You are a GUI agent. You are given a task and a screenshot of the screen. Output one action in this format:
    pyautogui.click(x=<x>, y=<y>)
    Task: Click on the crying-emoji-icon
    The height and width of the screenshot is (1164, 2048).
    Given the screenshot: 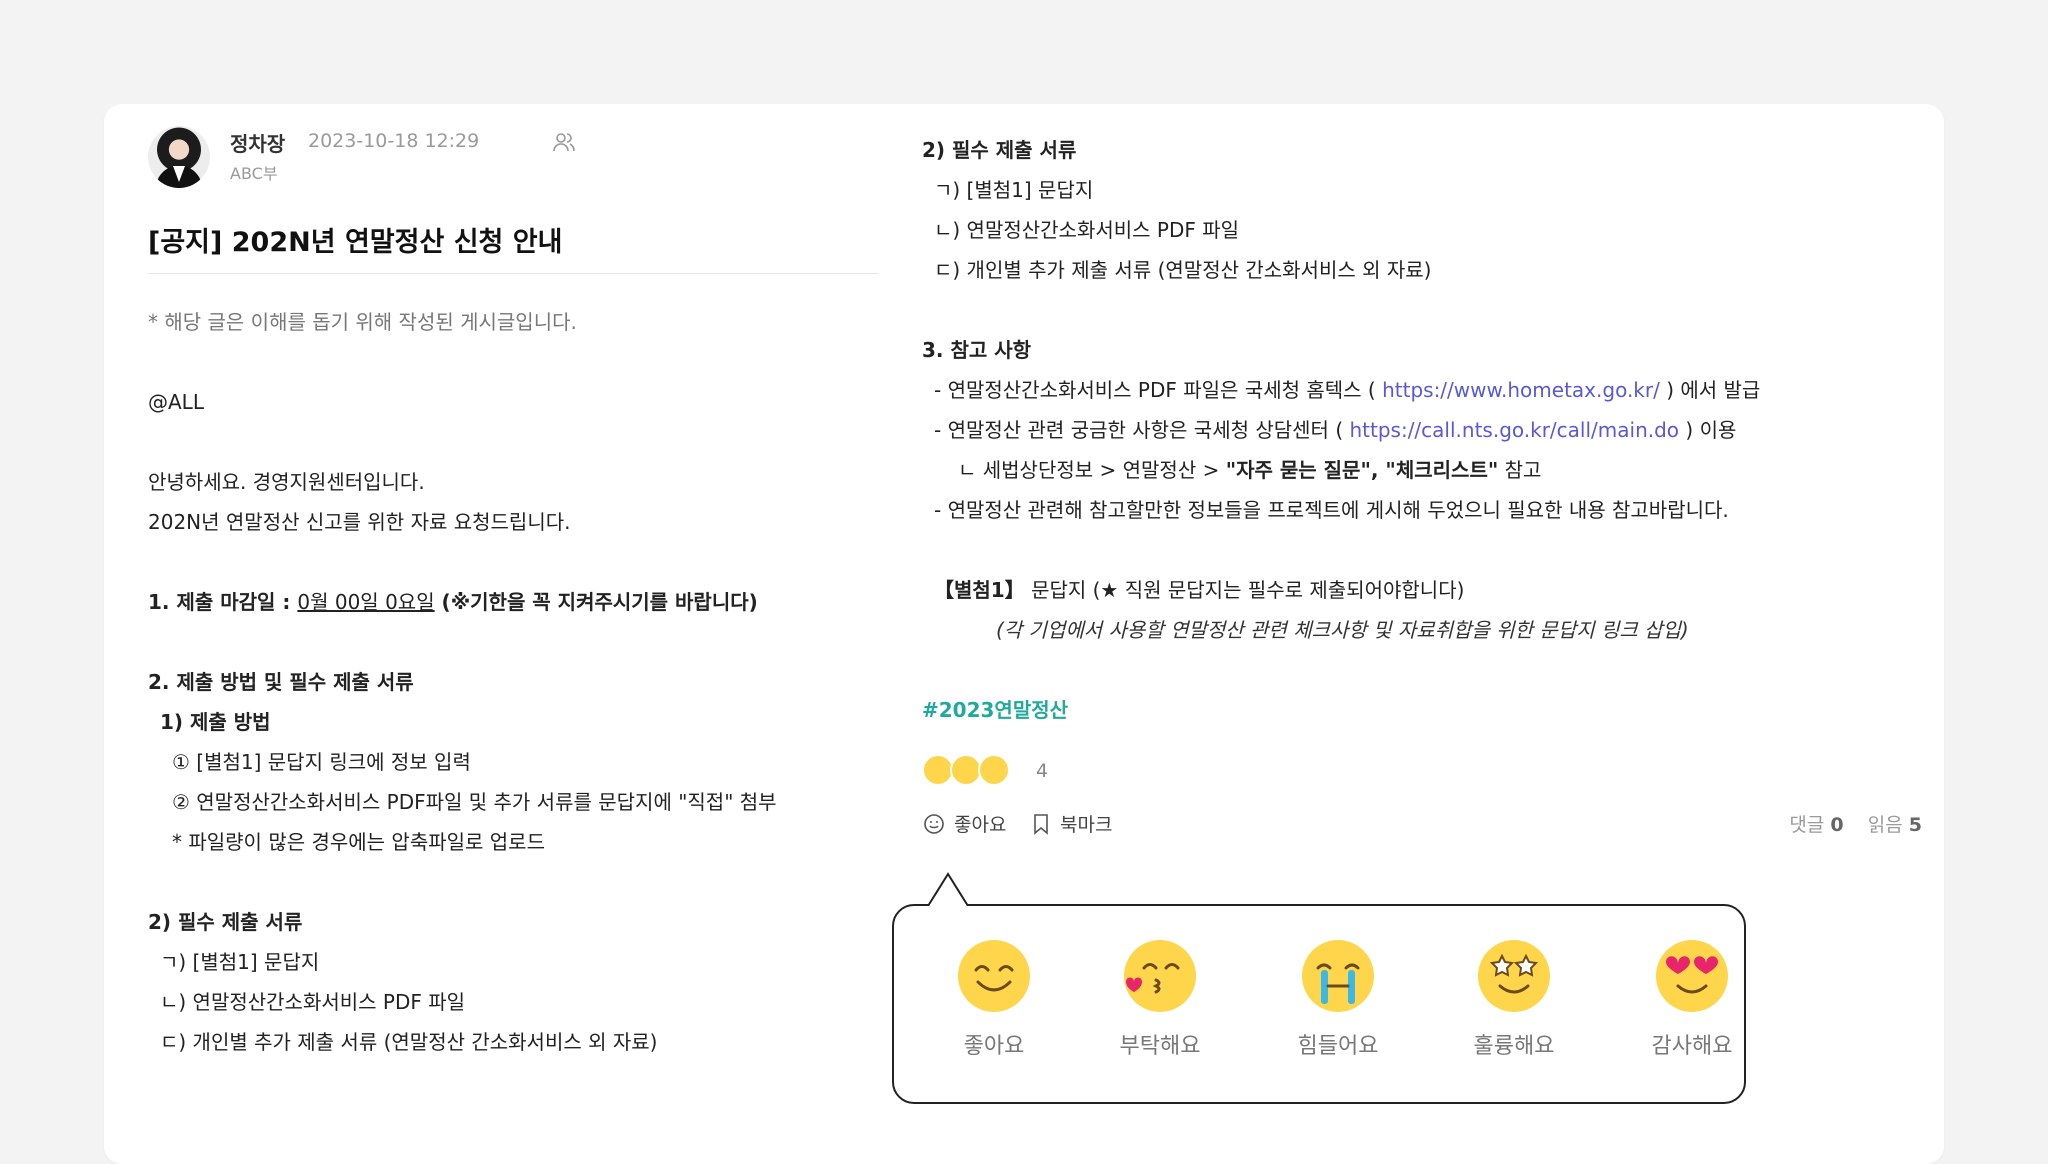 What is the action you would take?
    pyautogui.click(x=1338, y=976)
    